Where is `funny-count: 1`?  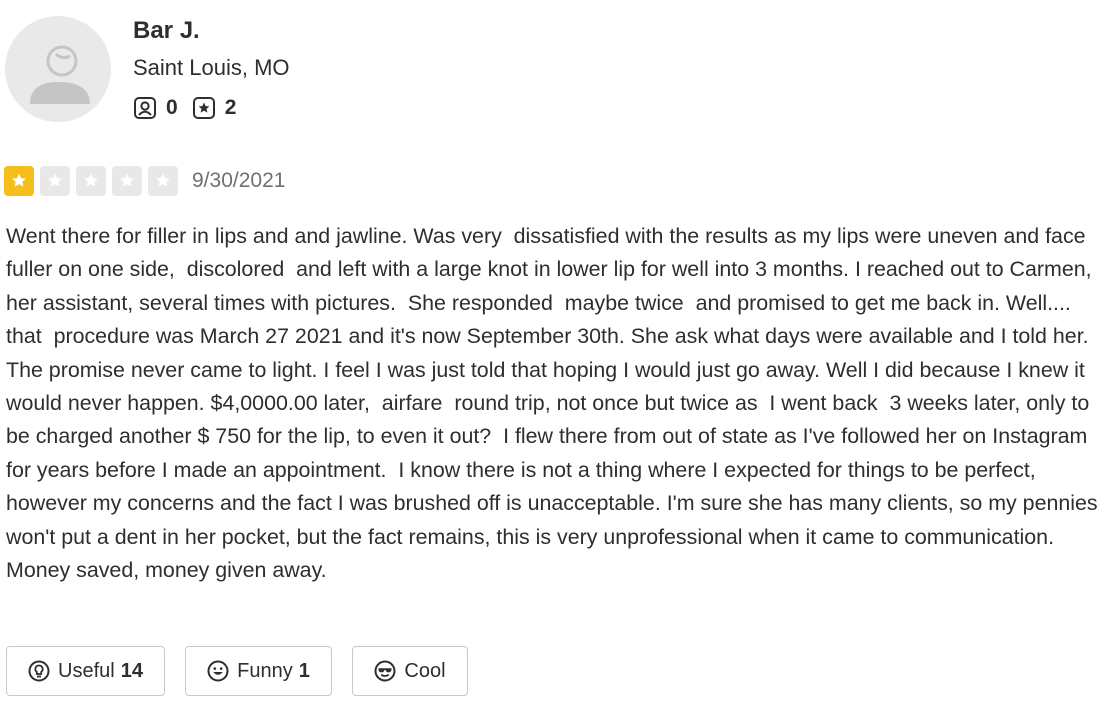
funny-count: 1 is located at coordinates (304, 670).